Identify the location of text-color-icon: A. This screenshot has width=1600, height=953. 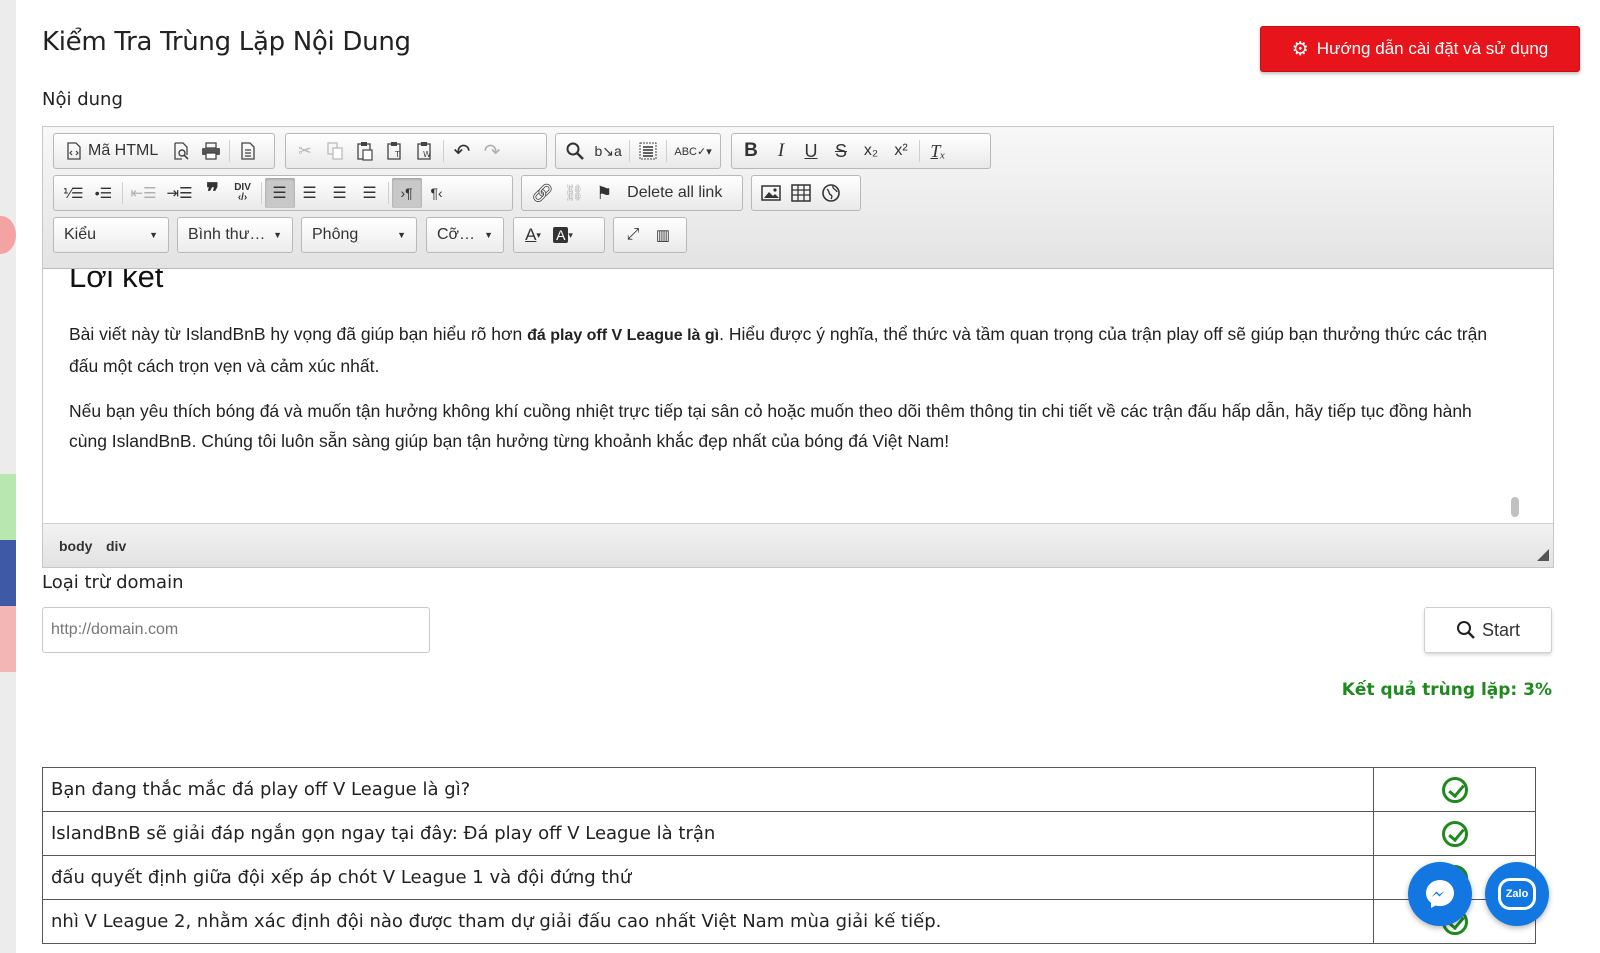
(531, 234).